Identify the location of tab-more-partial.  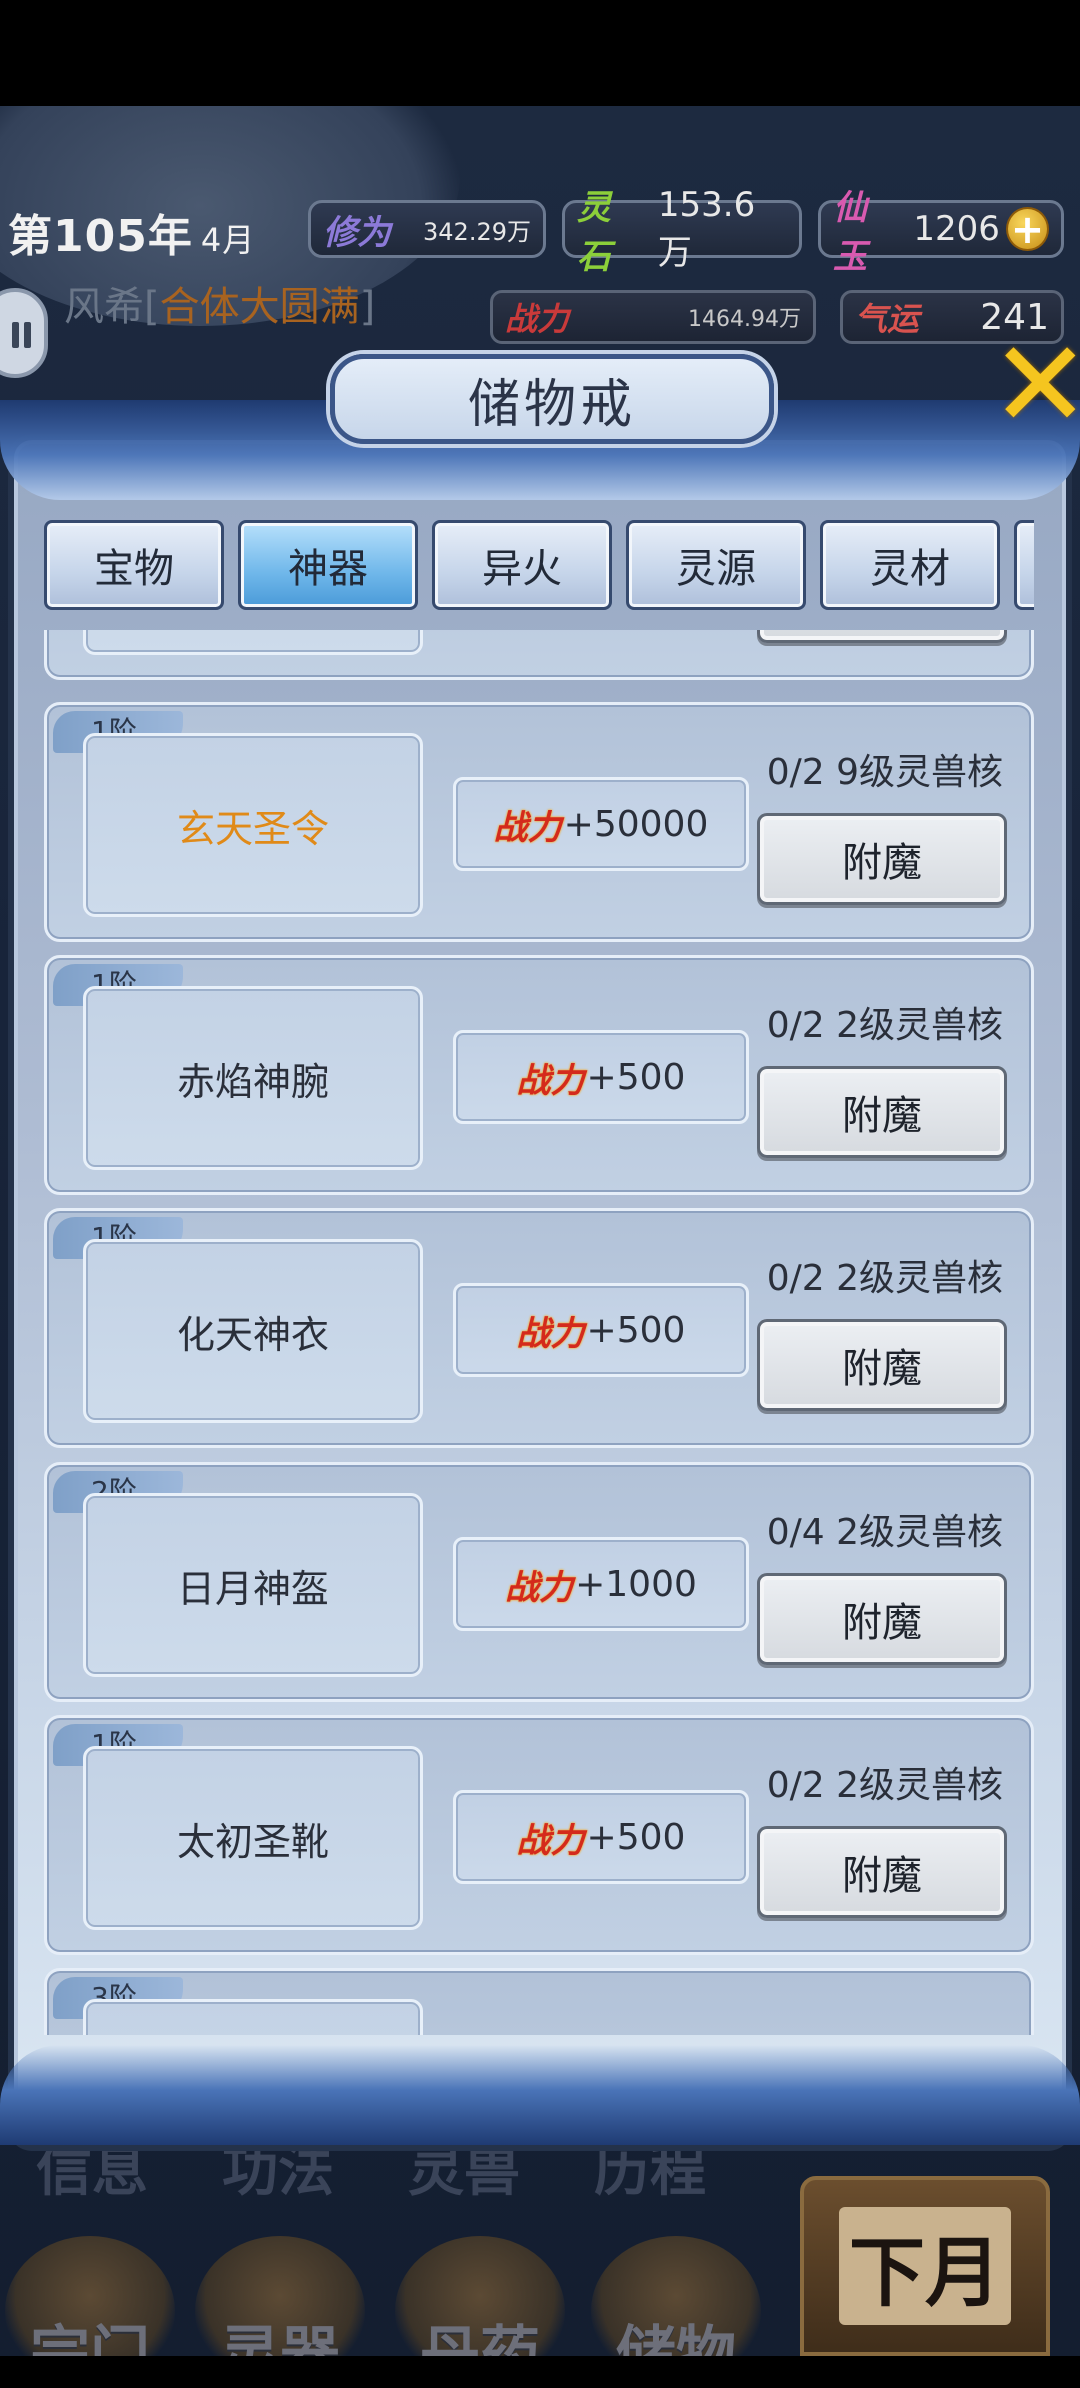
(1024, 565).